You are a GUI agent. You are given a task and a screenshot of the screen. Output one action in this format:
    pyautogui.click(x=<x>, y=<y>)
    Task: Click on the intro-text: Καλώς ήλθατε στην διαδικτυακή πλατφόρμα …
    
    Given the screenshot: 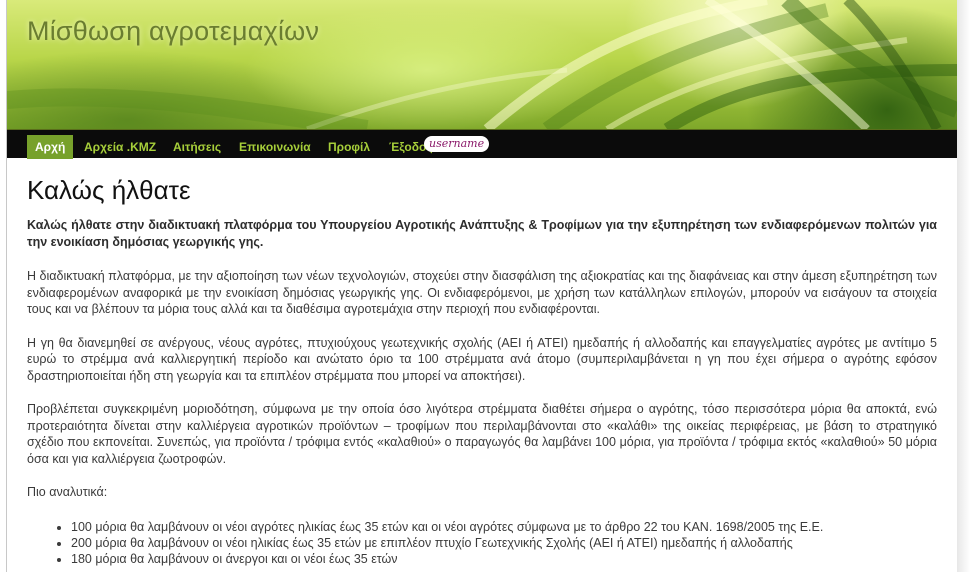 What is the action you would take?
    pyautogui.click(x=482, y=233)
    